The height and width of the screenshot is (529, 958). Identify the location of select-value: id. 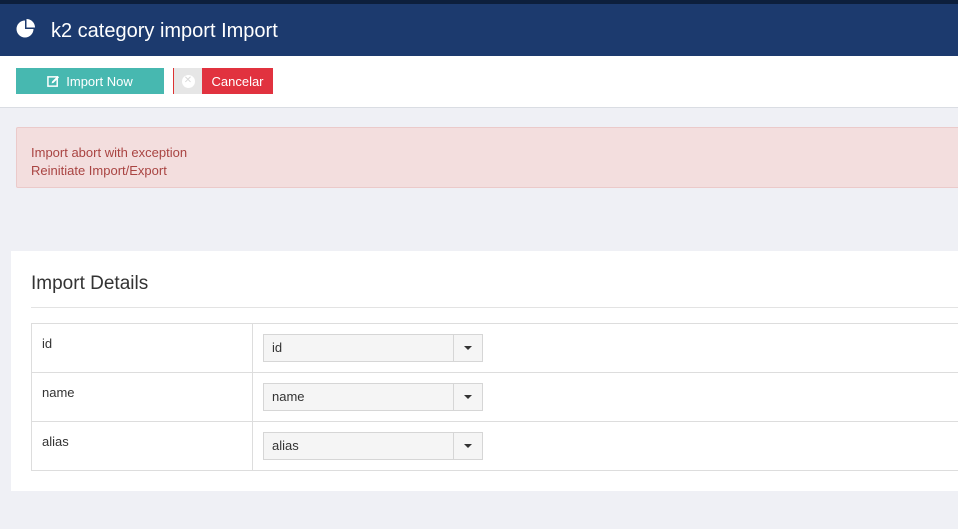
(277, 347).